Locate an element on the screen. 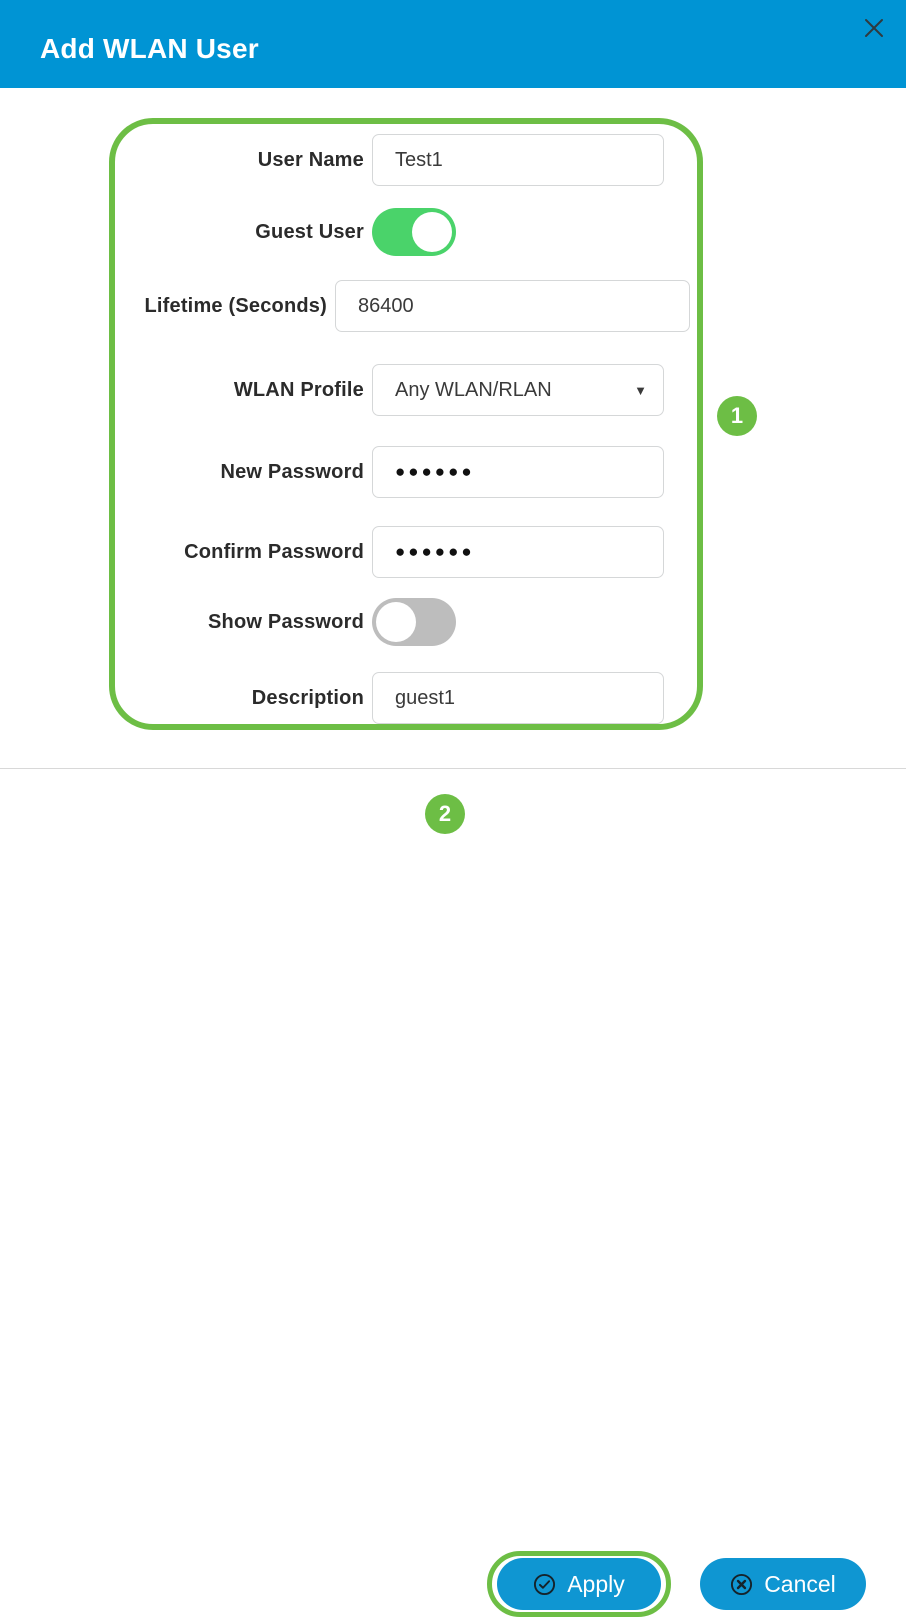  confirm-password-value: ●●●●●● is located at coordinates (435, 551).